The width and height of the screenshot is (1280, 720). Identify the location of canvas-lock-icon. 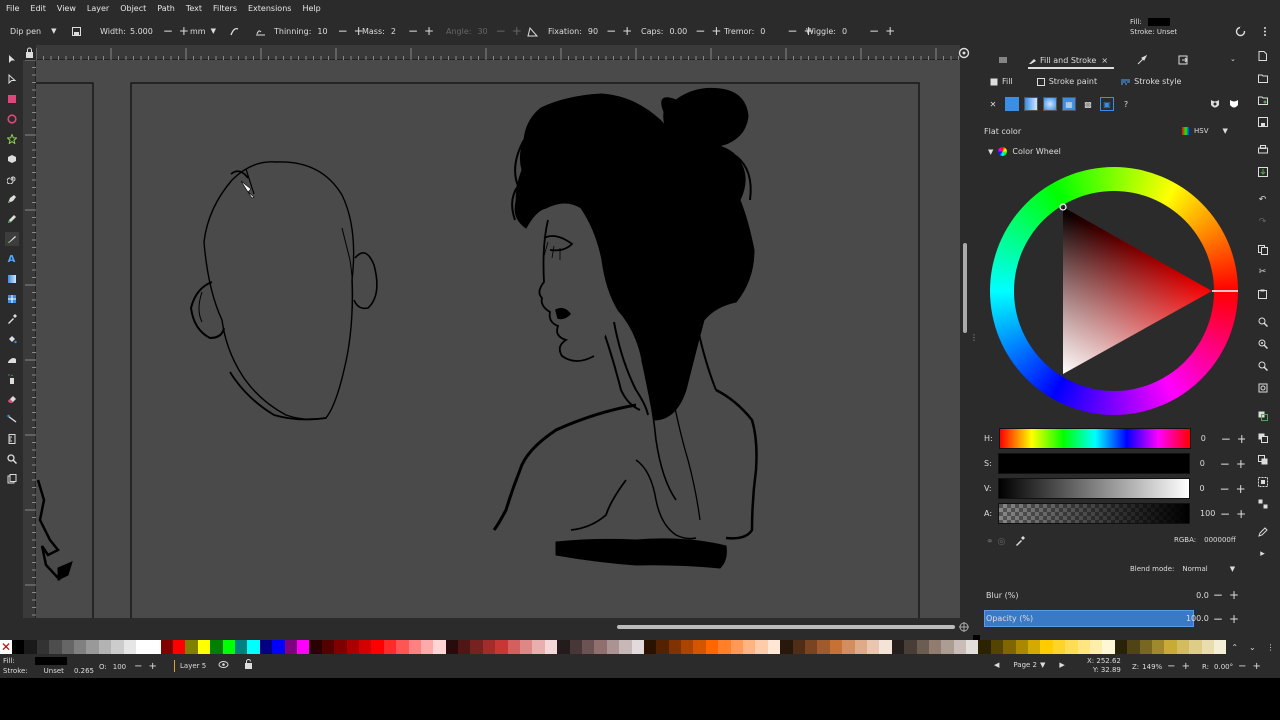
(964, 628).